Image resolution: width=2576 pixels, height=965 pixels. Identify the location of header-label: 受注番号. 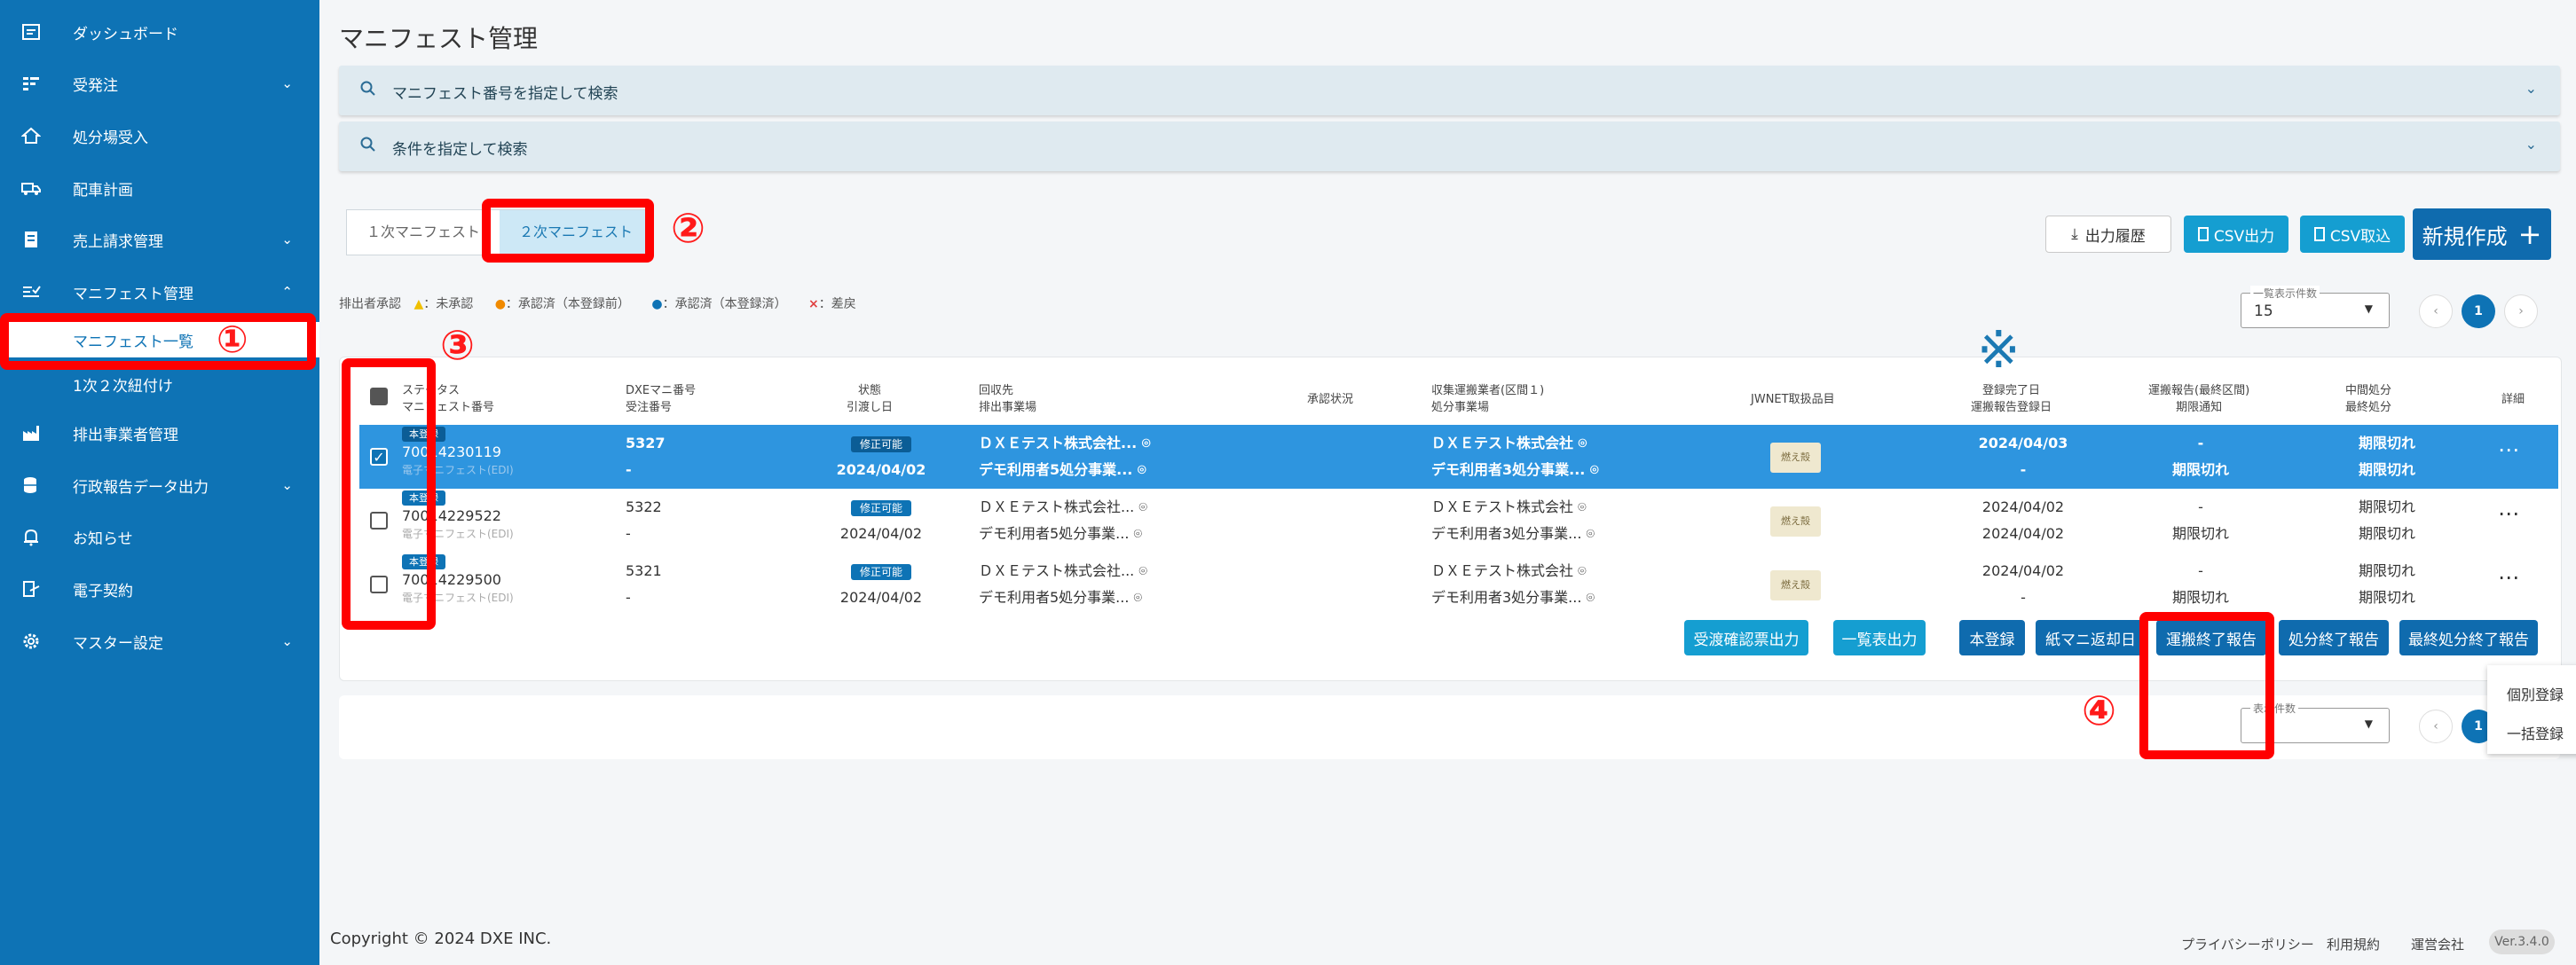
(649, 407).